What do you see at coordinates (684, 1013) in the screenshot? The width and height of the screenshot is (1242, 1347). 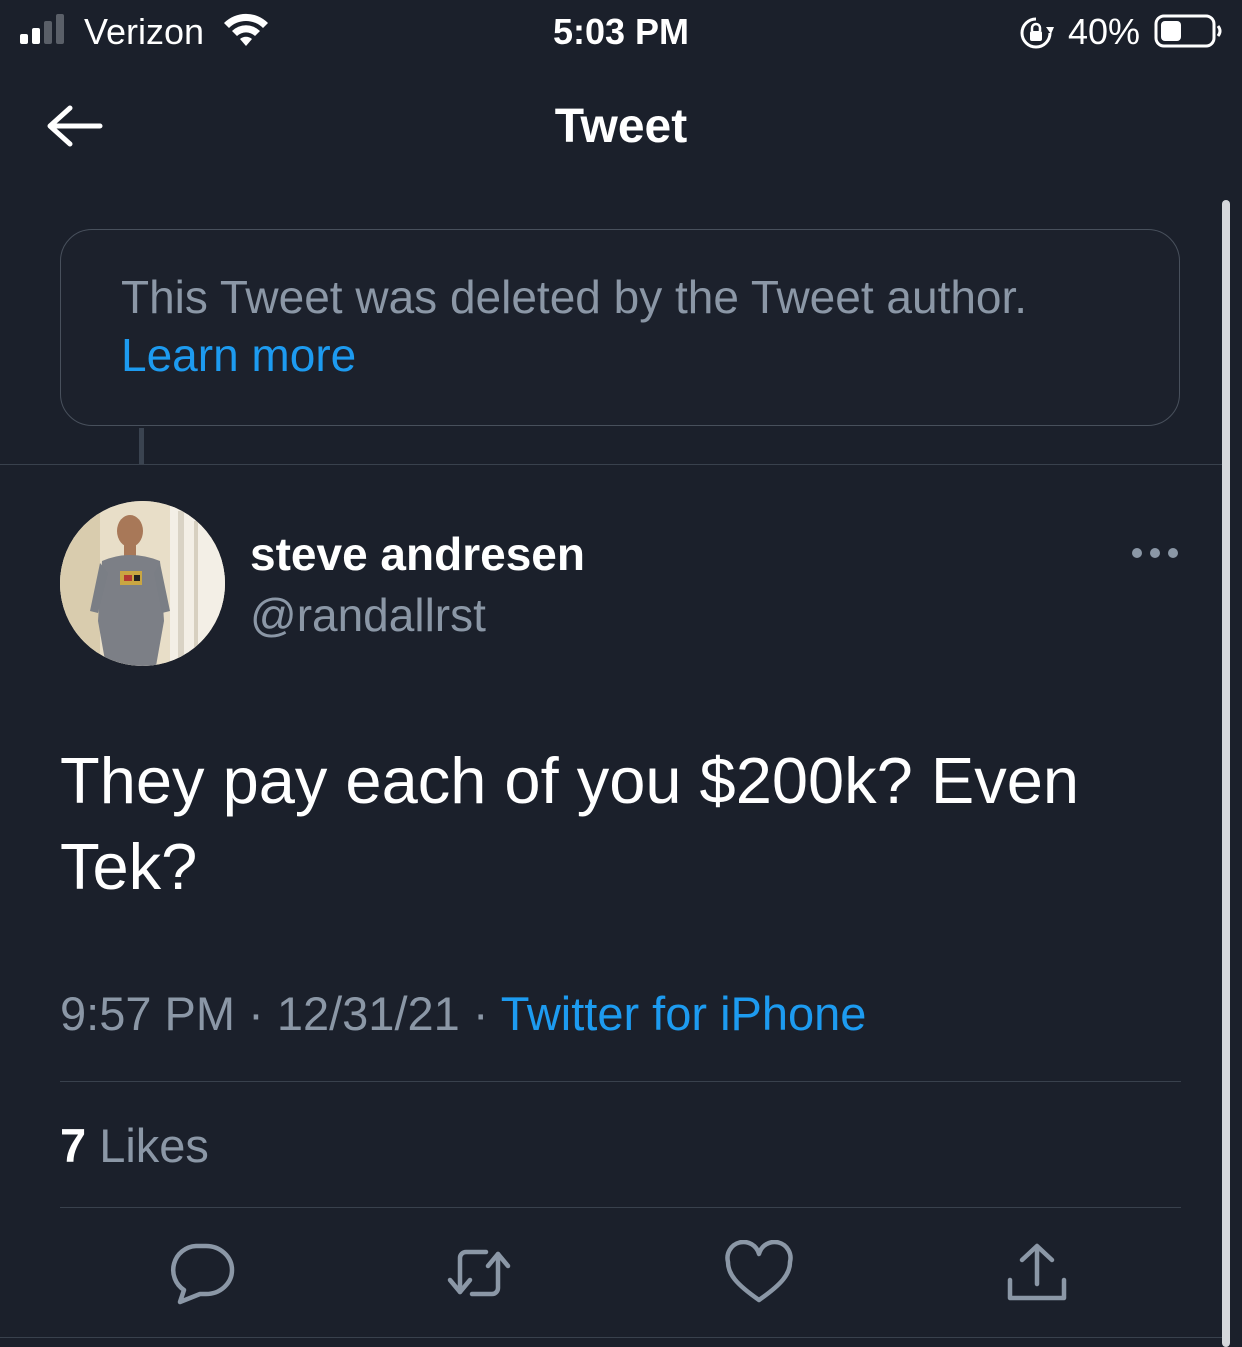 I see `tweet-source-link: Twitter for iPhone` at bounding box center [684, 1013].